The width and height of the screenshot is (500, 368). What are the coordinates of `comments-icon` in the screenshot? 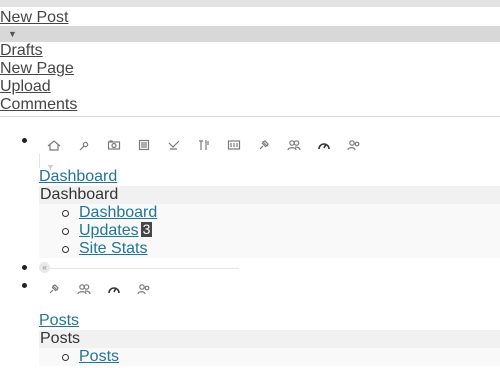 It's located at (174, 145).